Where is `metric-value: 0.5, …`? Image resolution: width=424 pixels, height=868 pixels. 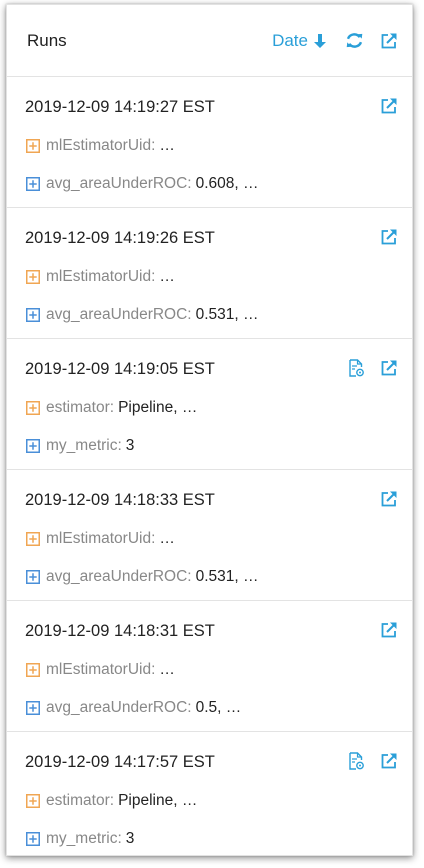 metric-value: 0.5, … is located at coordinates (218, 707).